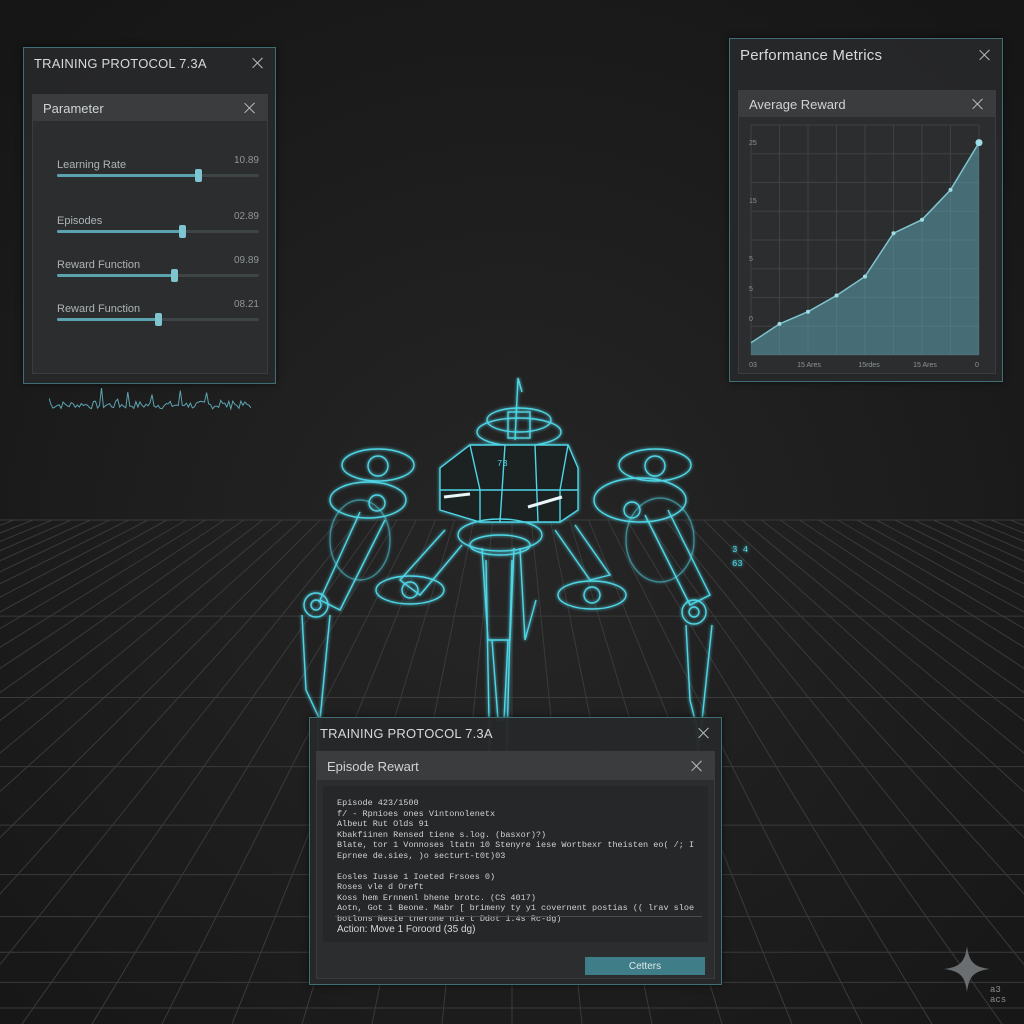 The width and height of the screenshot is (1024, 1024). I want to click on divider, so click(518, 916).